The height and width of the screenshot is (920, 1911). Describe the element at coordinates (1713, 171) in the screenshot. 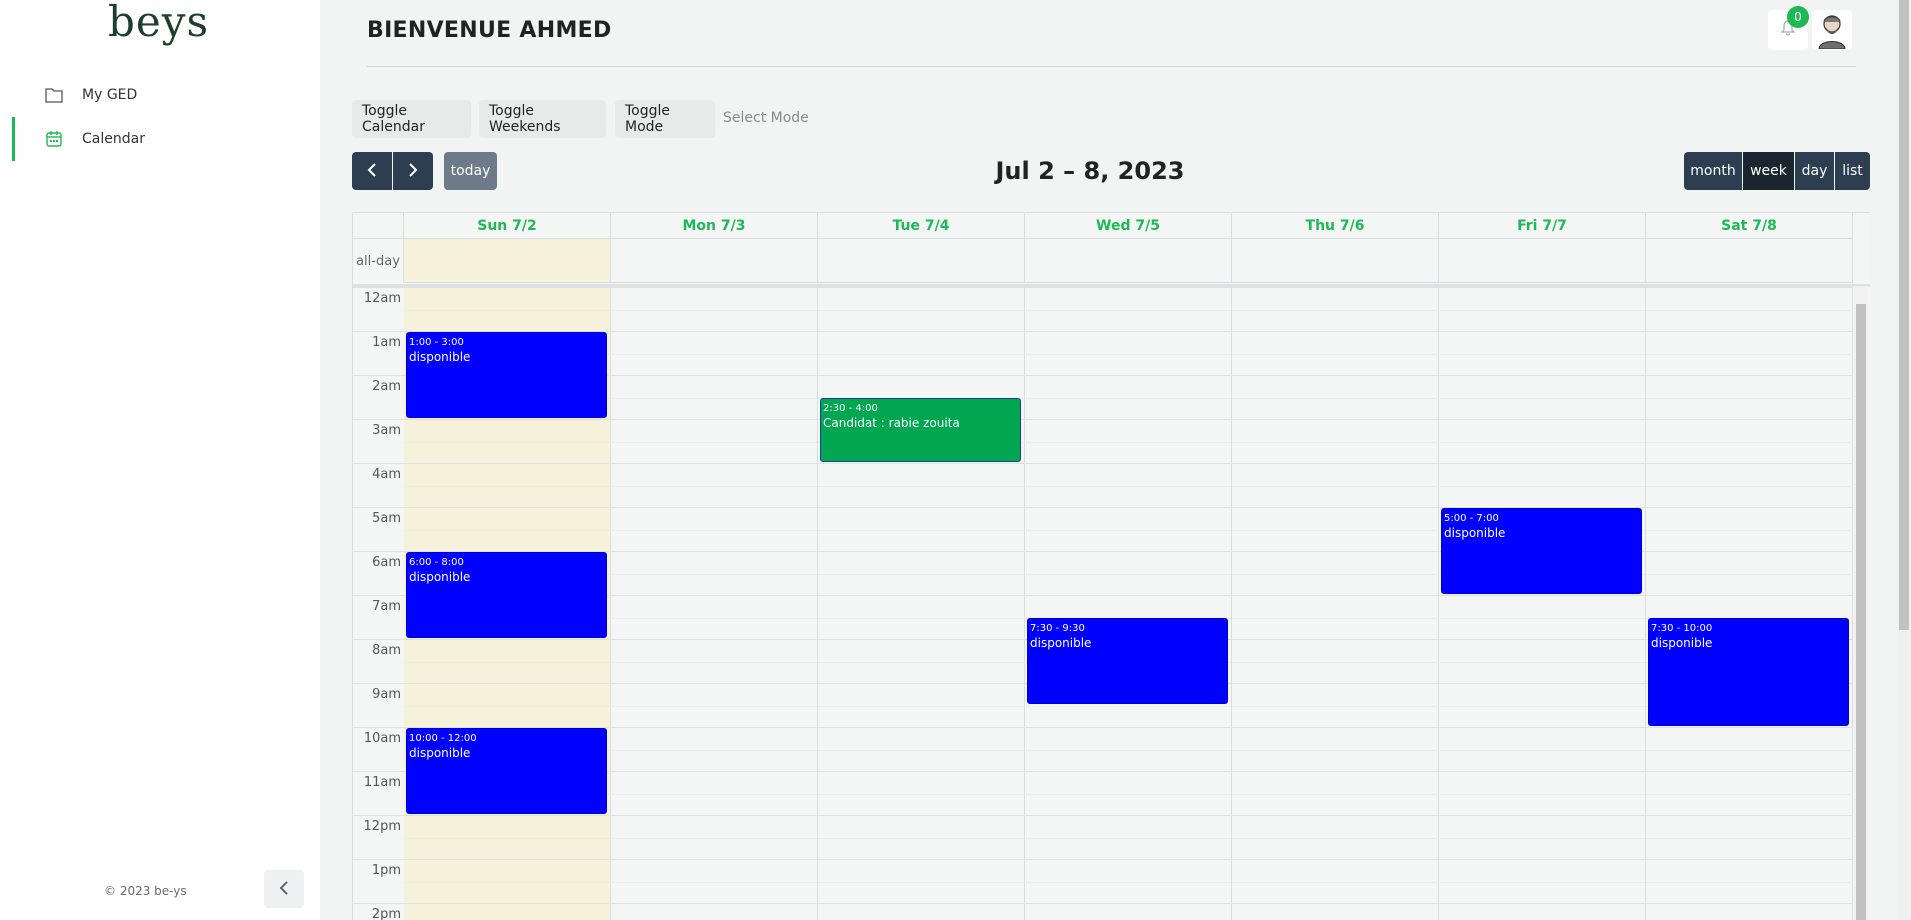

I see `view-month-button: month` at that location.